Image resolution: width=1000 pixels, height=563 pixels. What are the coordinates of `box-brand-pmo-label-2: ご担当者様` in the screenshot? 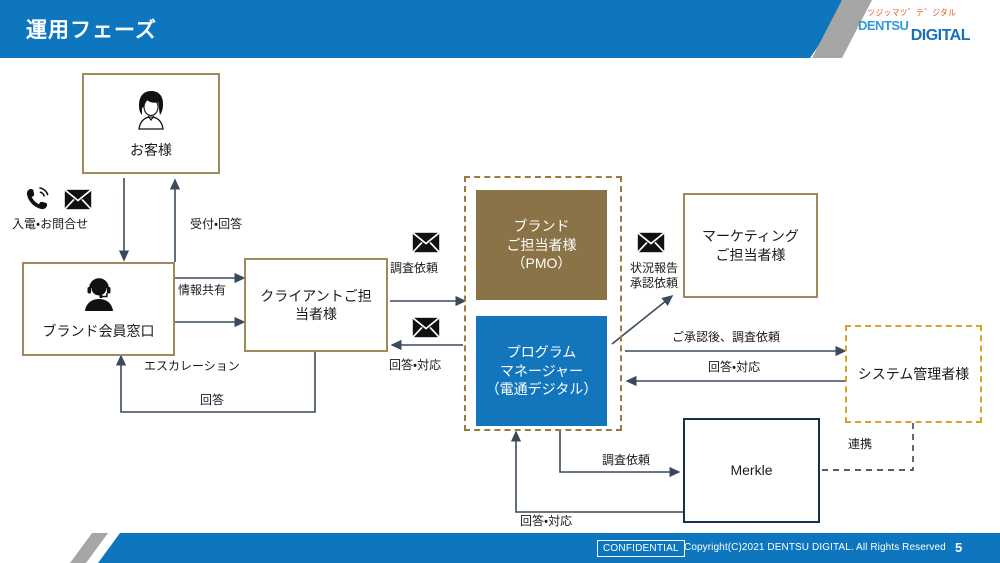 It's located at (541, 244).